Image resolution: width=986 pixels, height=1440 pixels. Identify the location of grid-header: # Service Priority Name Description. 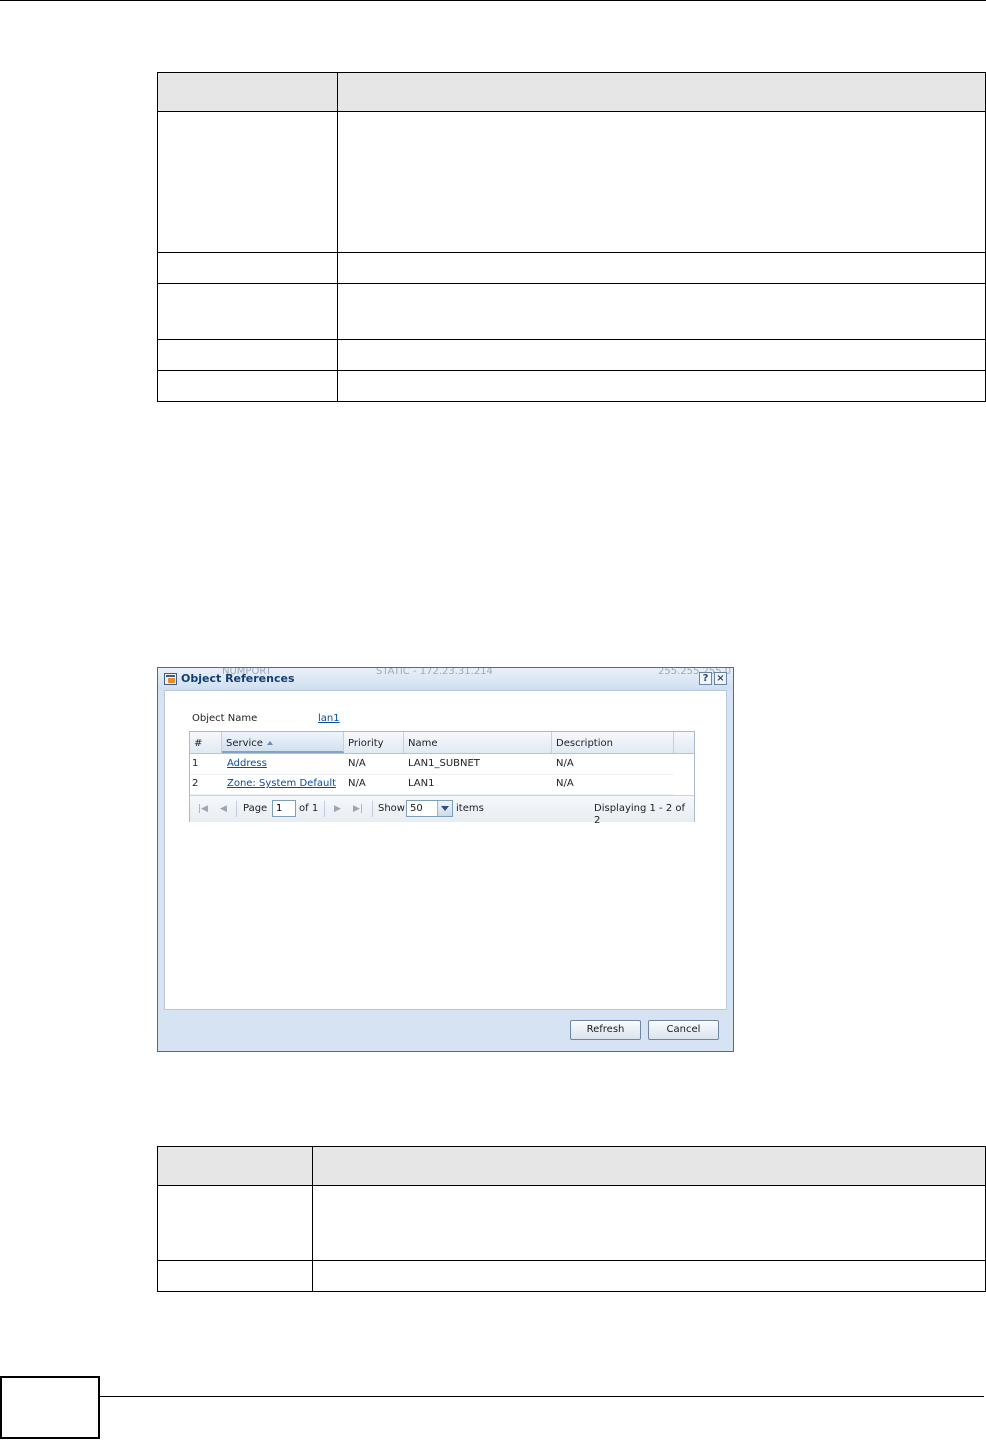
(442, 743).